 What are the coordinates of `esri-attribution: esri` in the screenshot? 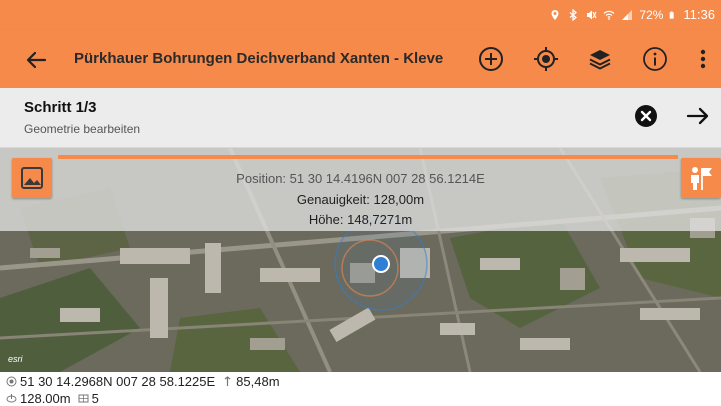 It's located at (15, 359).